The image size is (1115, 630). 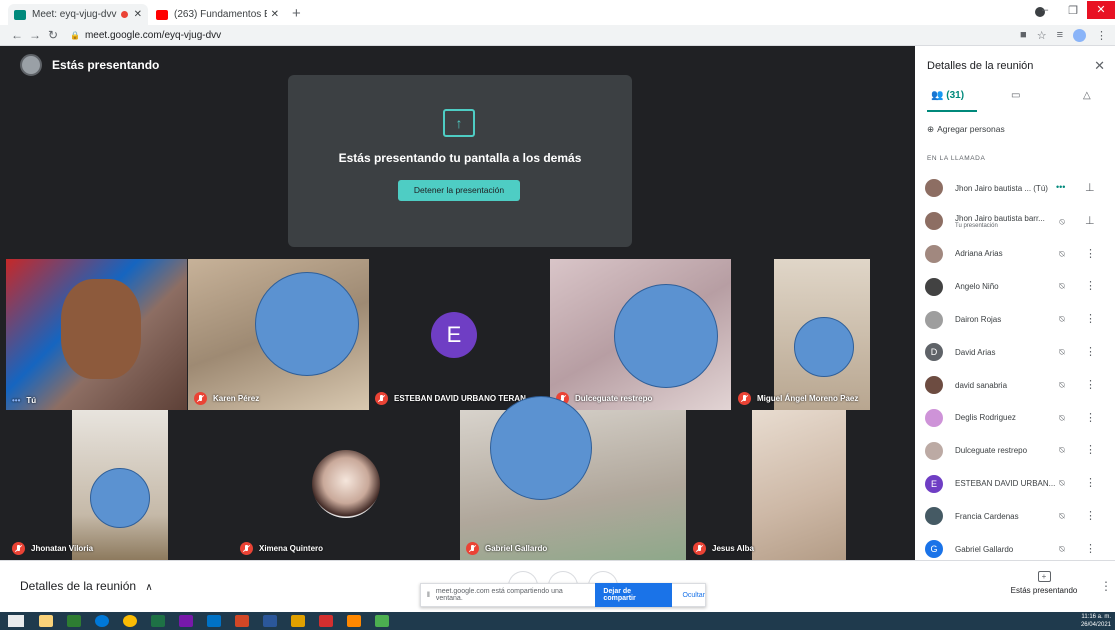 I want to click on tab-youtube: (263) Fundamentos Básicos Voleib ✕, so click(x=217, y=14).